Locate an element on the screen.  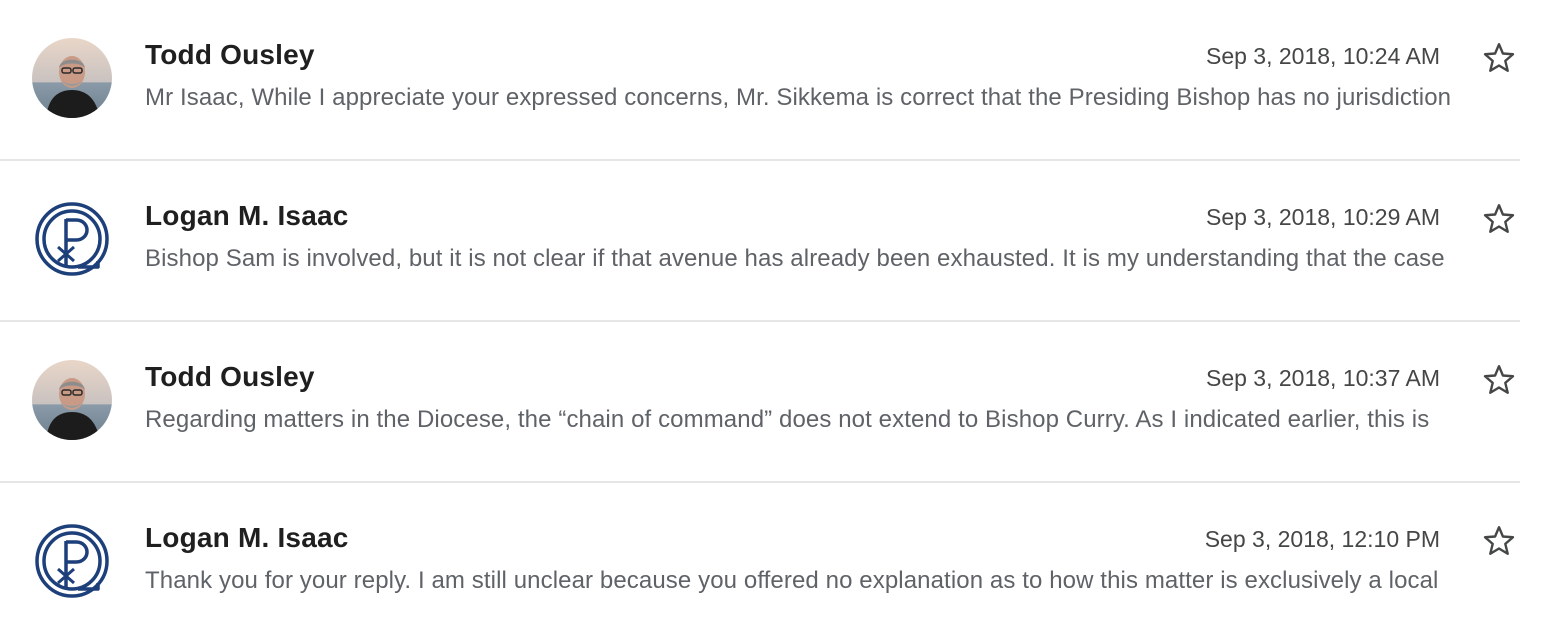
message-date: Sep 3, 2018, 10:37 AM is located at coordinates (1322, 378).